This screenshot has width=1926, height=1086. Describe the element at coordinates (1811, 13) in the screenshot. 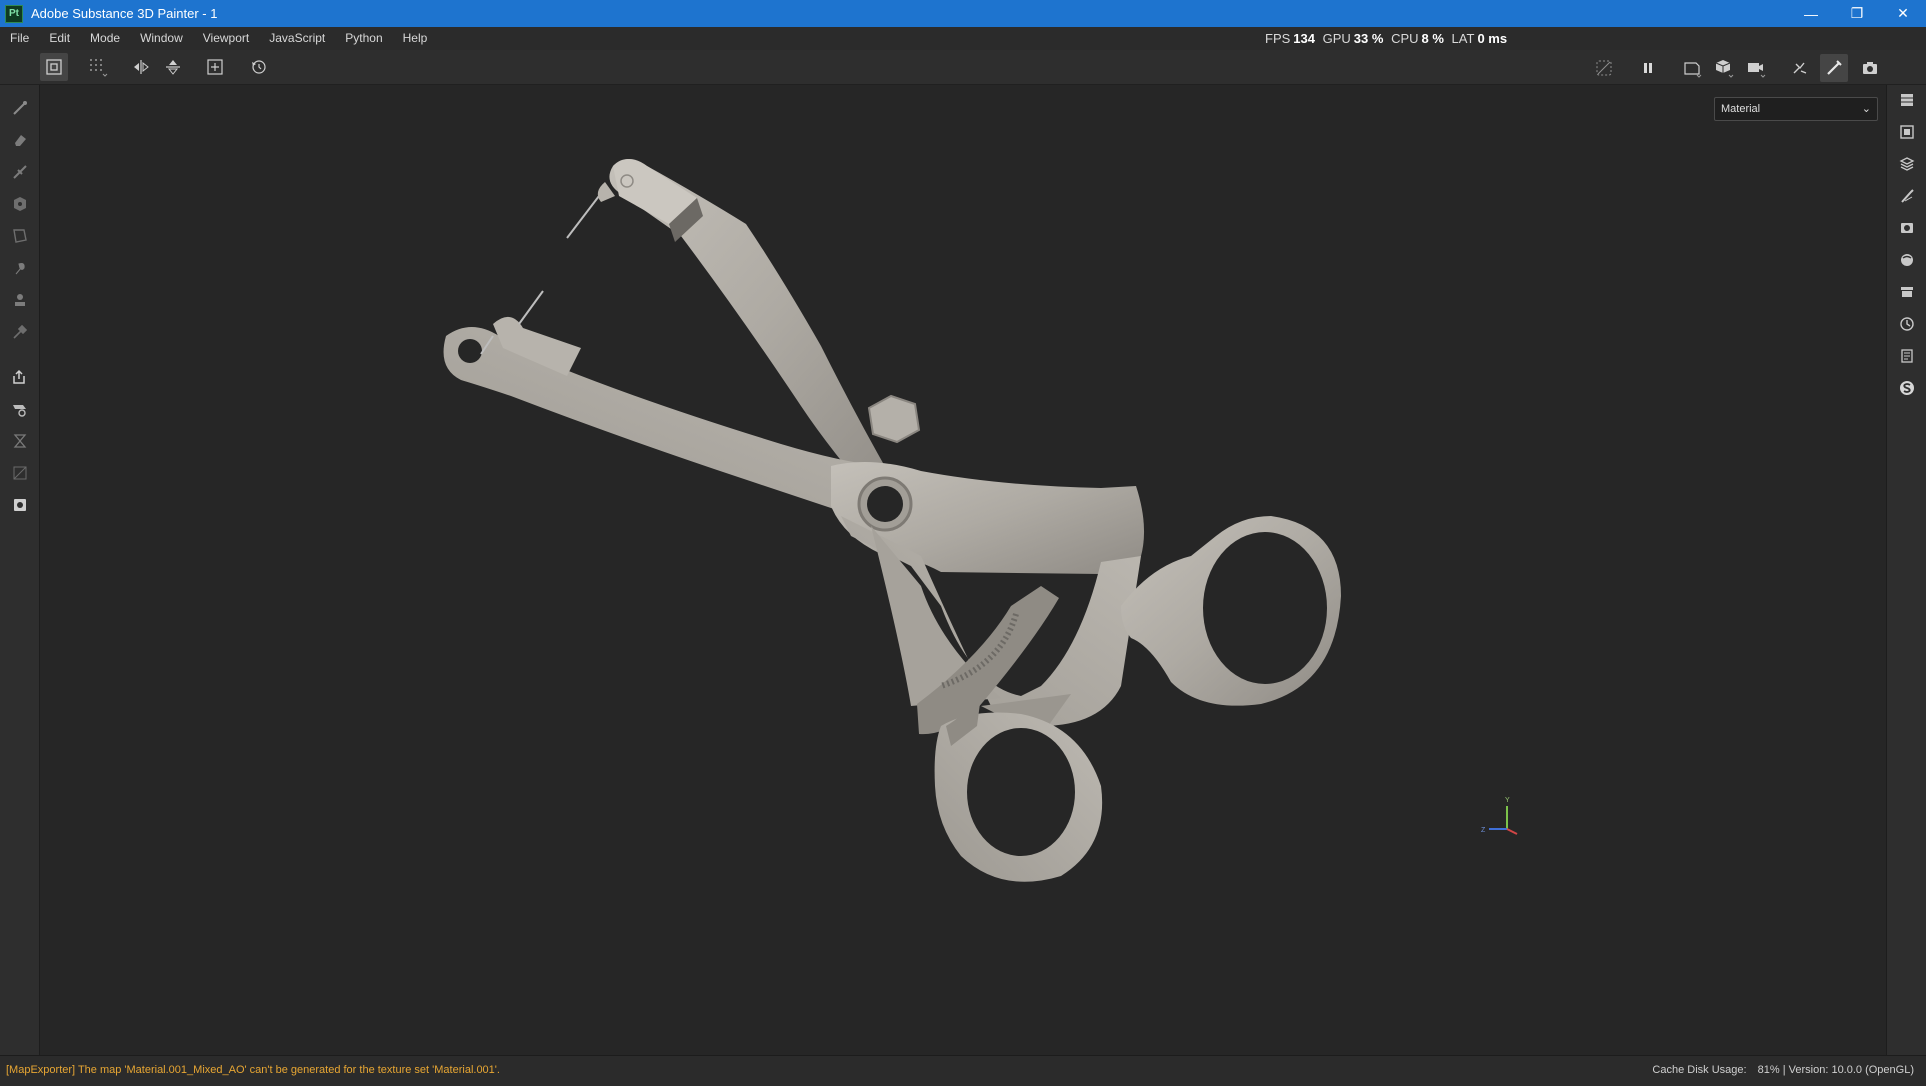

I see `minimize-icon: —` at that location.